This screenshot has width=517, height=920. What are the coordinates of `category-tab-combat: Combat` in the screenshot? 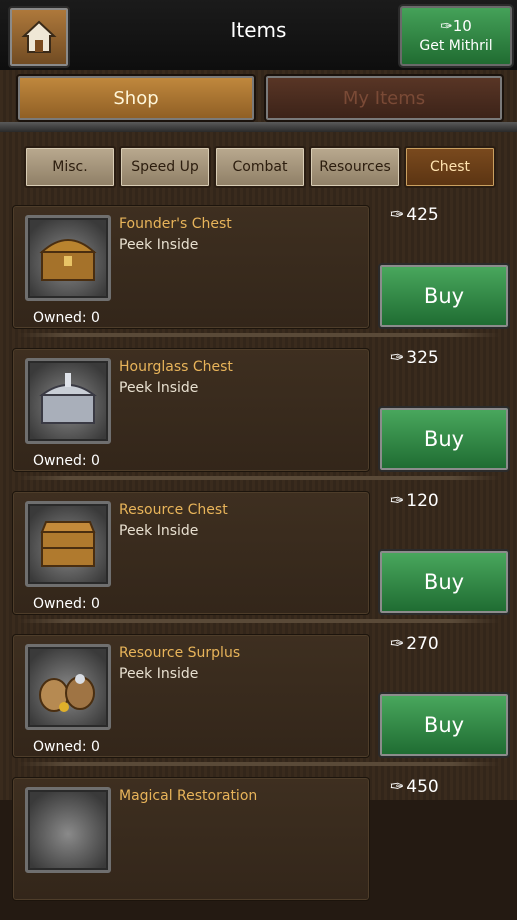 It's located at (260, 167).